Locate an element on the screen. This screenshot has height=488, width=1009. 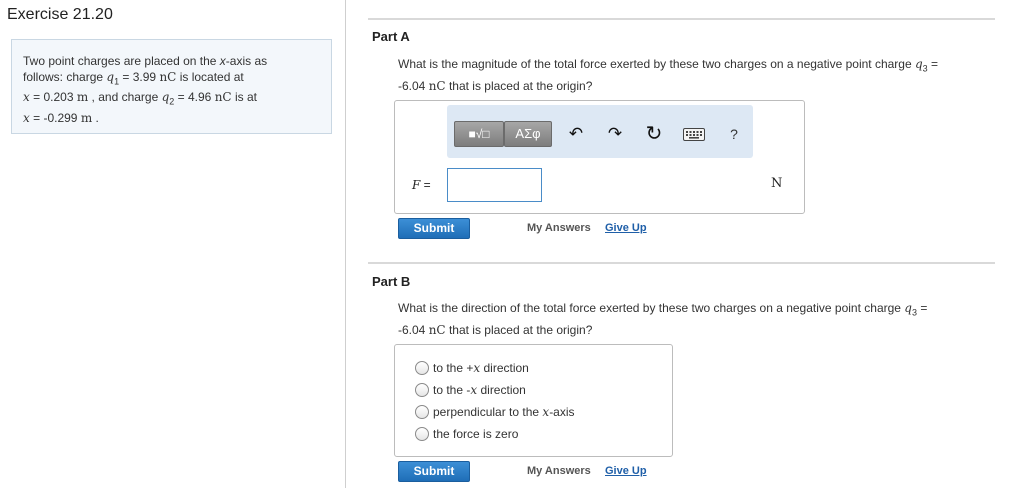
part-a-submit-button: Submit is located at coordinates (434, 228).